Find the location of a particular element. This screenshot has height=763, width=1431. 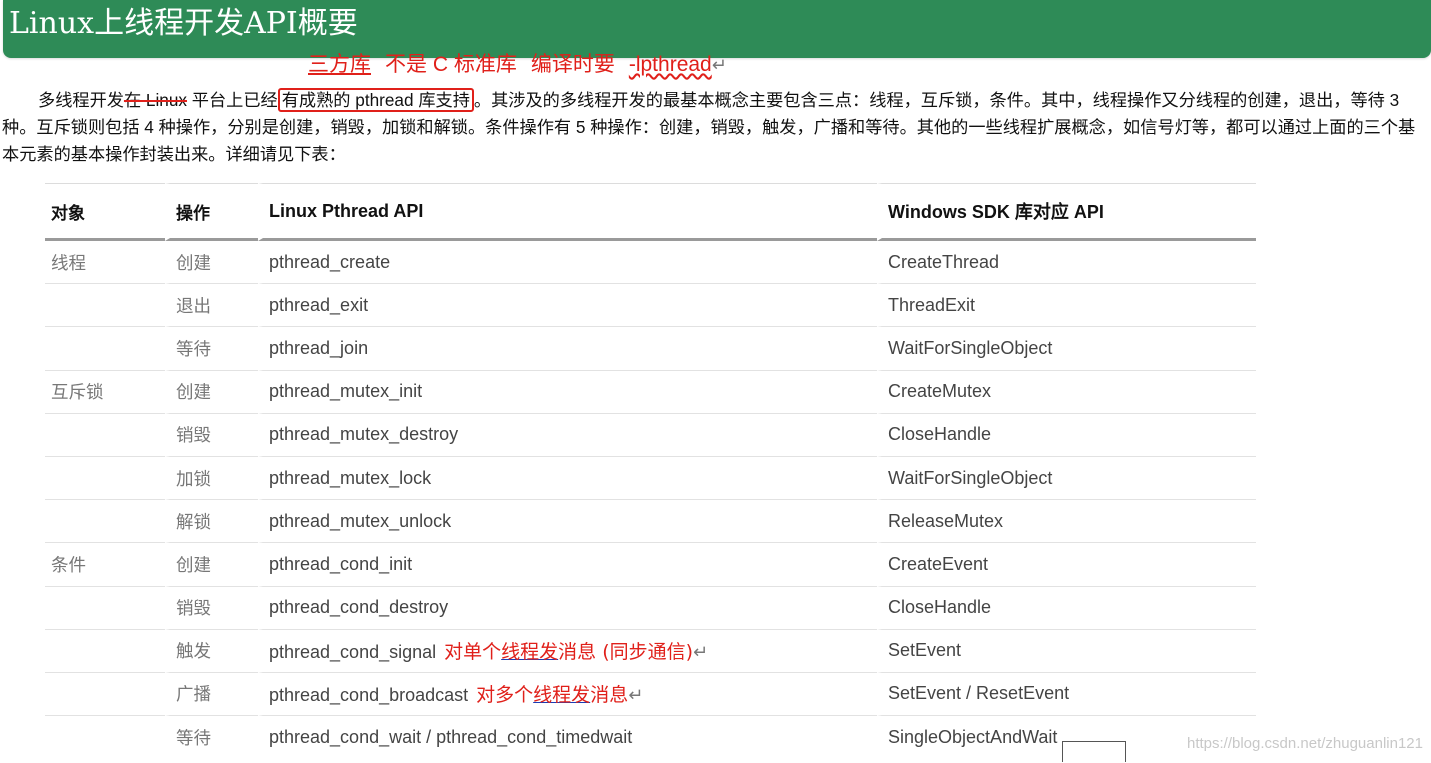

broadcast-note-pre: 对多个 is located at coordinates (505, 695).